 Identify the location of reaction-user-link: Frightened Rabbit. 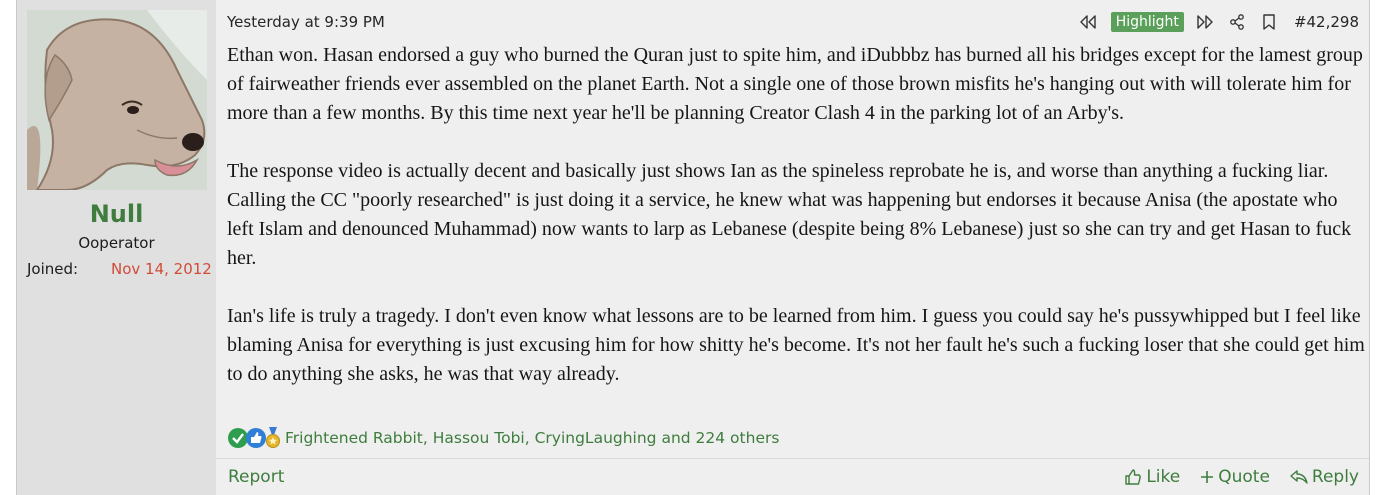
(354, 438).